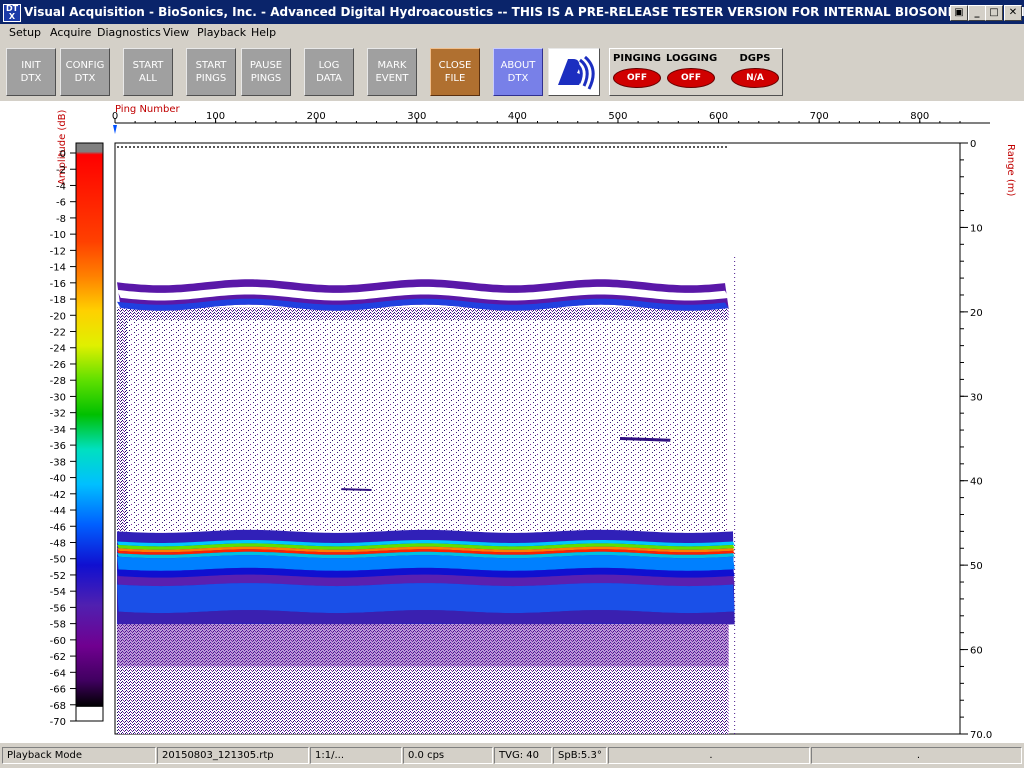 Image resolution: width=1024 pixels, height=768 pixels. What do you see at coordinates (215, 116) in the screenshot?
I see `ping-tick-label: 100` at bounding box center [215, 116].